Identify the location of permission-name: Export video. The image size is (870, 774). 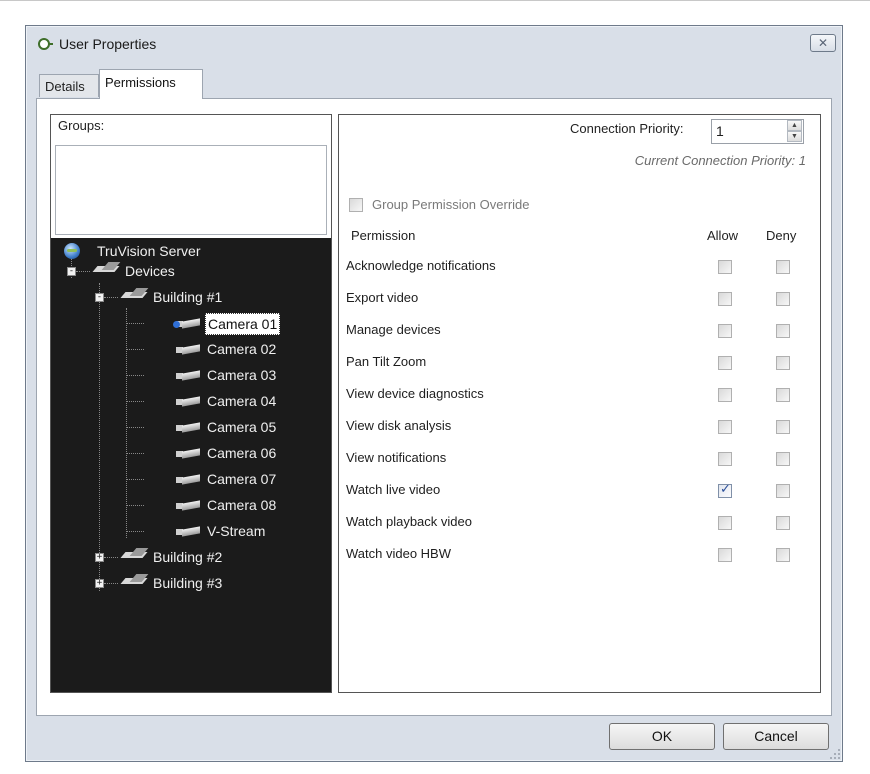
(382, 297).